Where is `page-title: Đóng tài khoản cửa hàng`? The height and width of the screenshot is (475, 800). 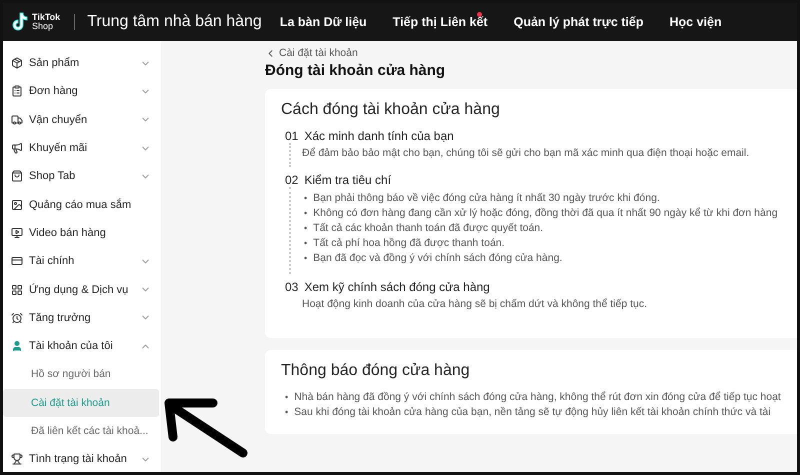 page-title: Đóng tài khoản cửa hàng is located at coordinates (355, 70).